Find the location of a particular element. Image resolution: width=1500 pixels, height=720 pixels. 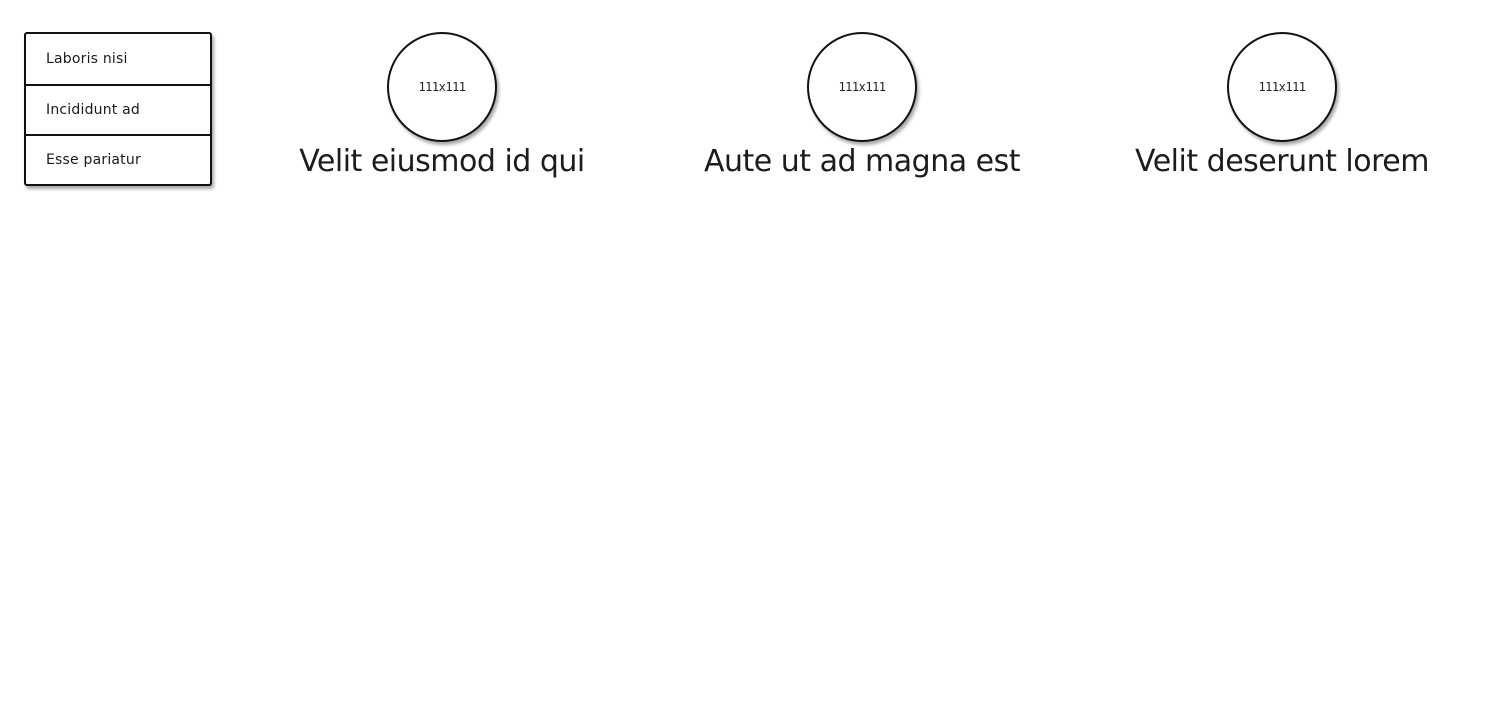

menu-item-incididunt-ad: Incididunt ad is located at coordinates (118, 109).